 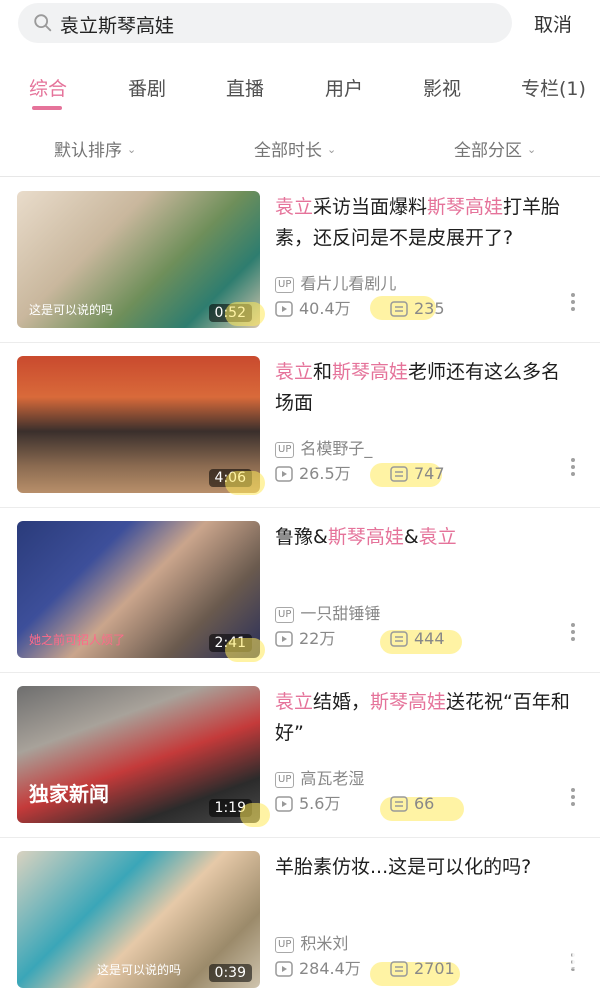 What do you see at coordinates (544, 972) in the screenshot?
I see `watermark-sub: HAPPYJUZI.COM` at bounding box center [544, 972].